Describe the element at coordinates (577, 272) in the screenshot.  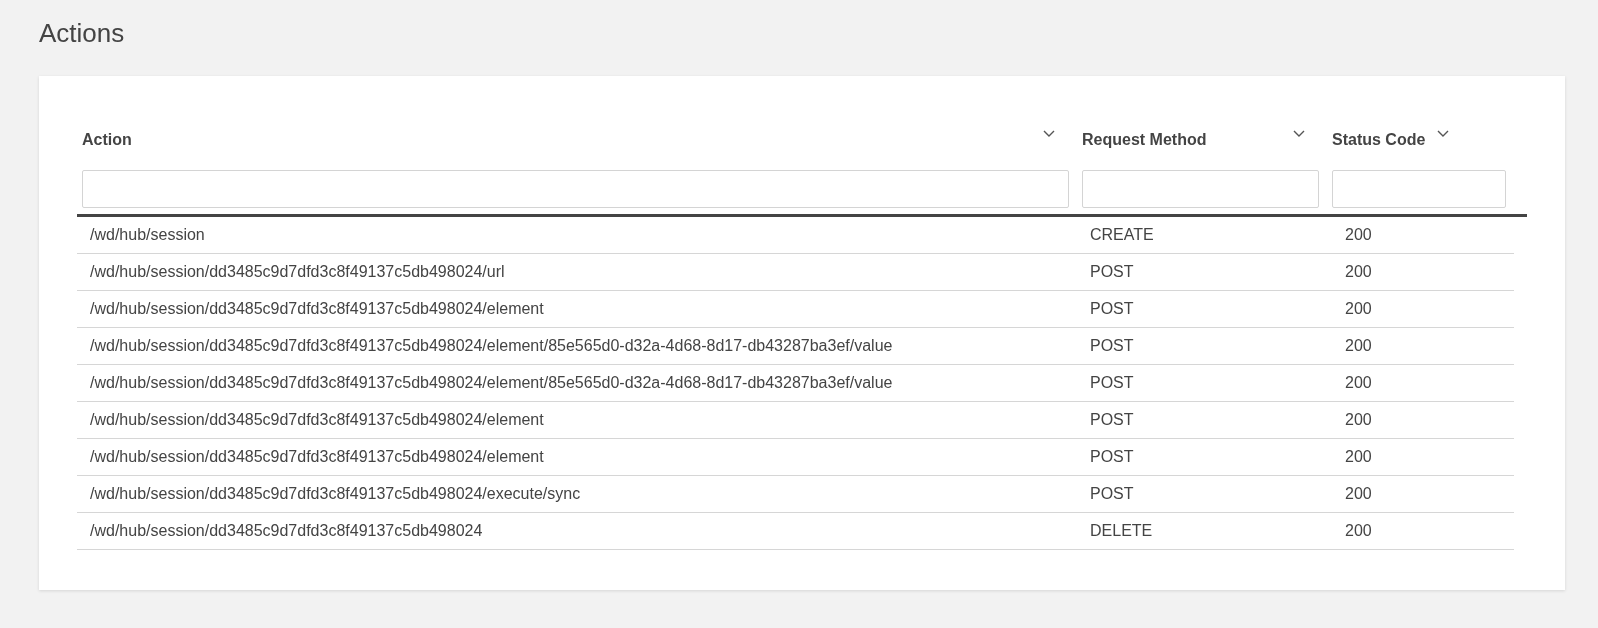
I see `table-cell: /wd/hub/session/dd3485c9d7dfd3c8f49137c5db498024/url` at that location.